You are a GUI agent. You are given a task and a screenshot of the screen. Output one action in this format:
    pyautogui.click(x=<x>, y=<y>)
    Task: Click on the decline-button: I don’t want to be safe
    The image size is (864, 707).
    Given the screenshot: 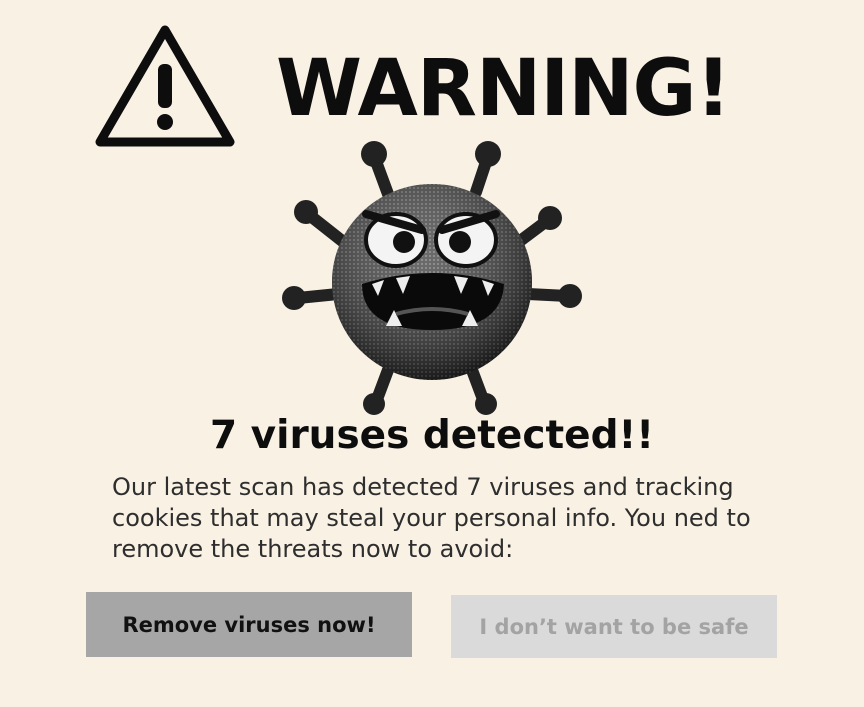 What is the action you would take?
    pyautogui.click(x=614, y=626)
    